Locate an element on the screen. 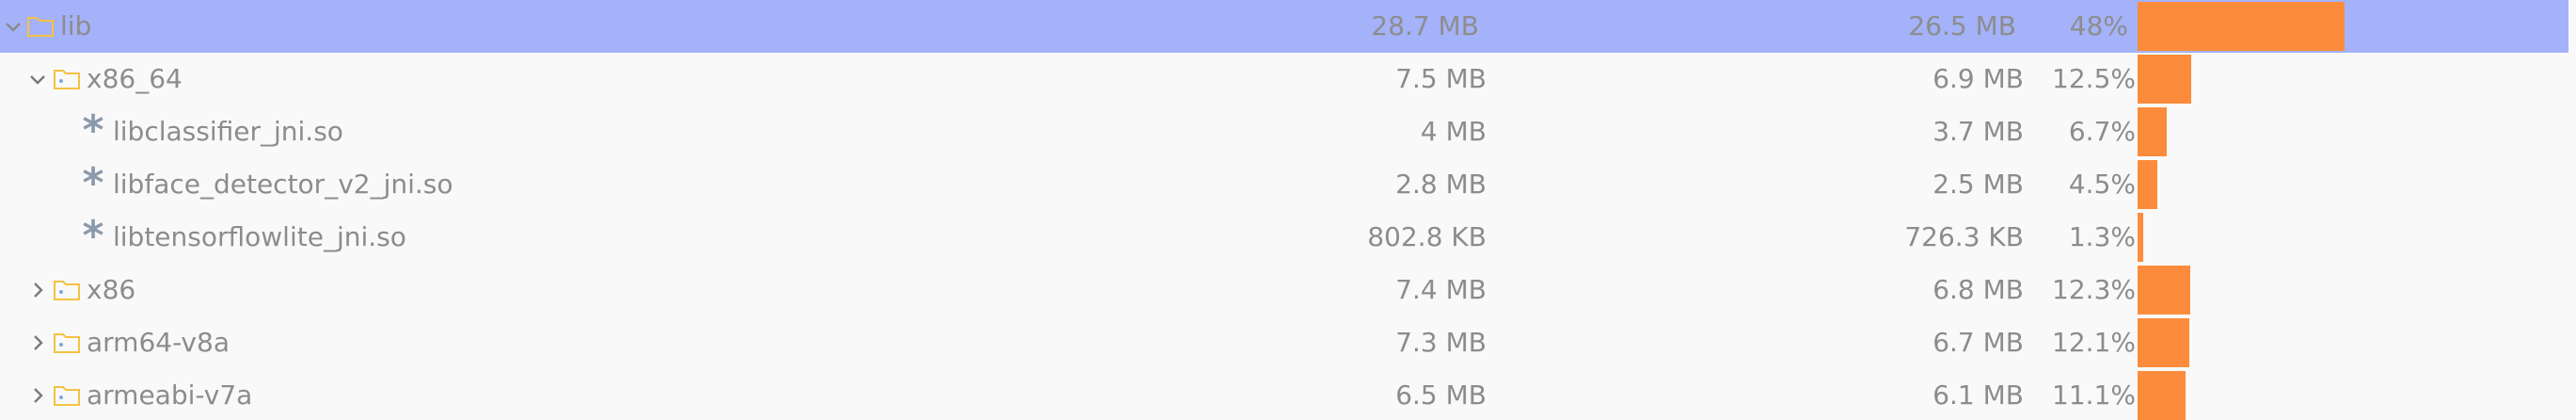 The height and width of the screenshot is (420, 2576). tree-row-percent: 6.7% is located at coordinates (2102, 131).